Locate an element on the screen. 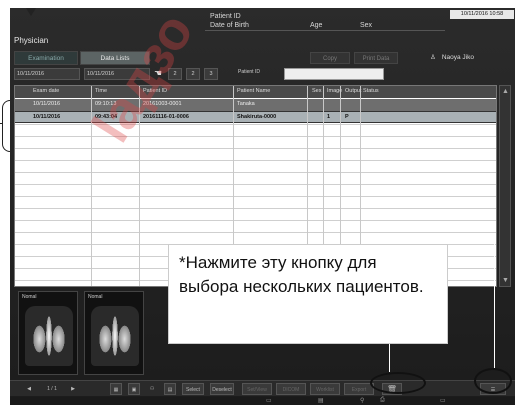  tool-icon: ▣ is located at coordinates (134, 389).